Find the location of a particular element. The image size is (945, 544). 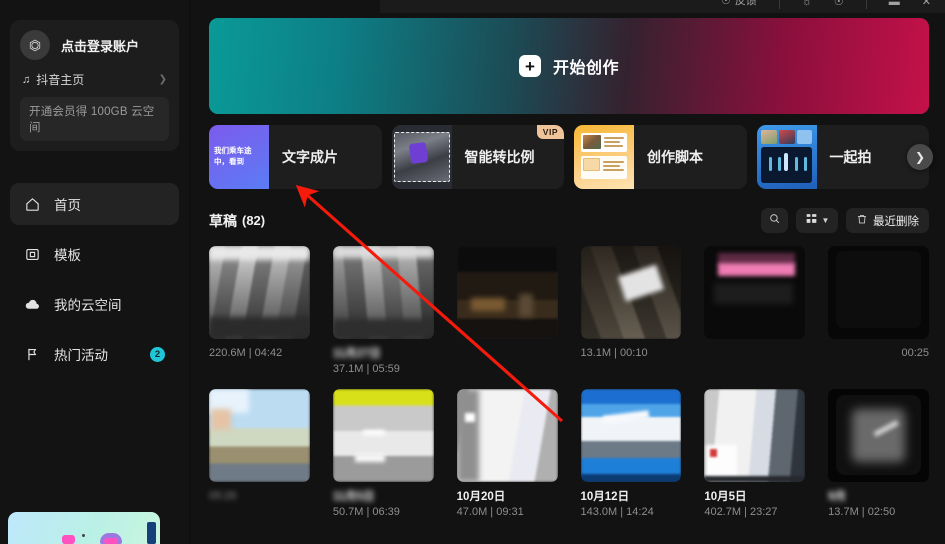

logo-avatar-icon: ⏣ is located at coordinates (35, 45).